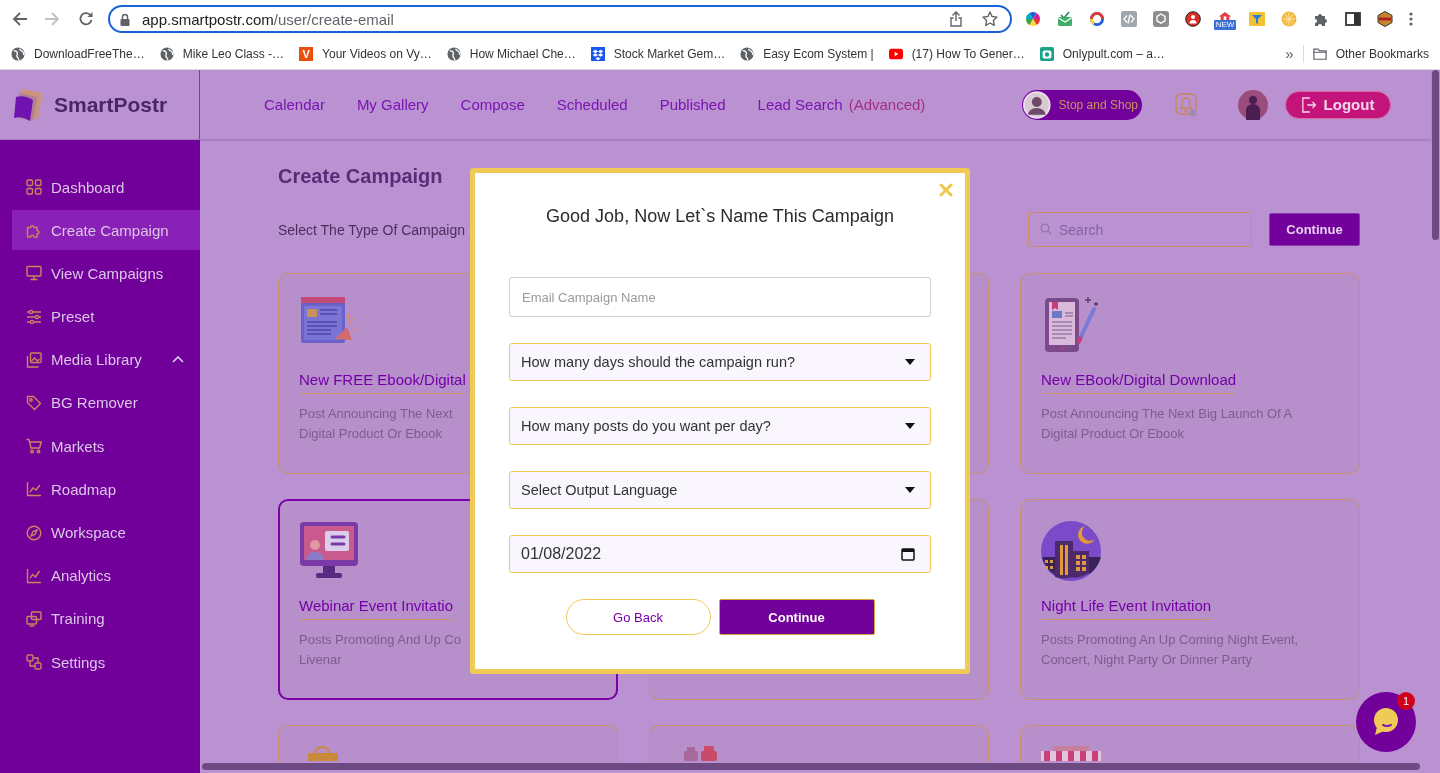 The height and width of the screenshot is (773, 1440). I want to click on search-icon, so click(1046, 229).